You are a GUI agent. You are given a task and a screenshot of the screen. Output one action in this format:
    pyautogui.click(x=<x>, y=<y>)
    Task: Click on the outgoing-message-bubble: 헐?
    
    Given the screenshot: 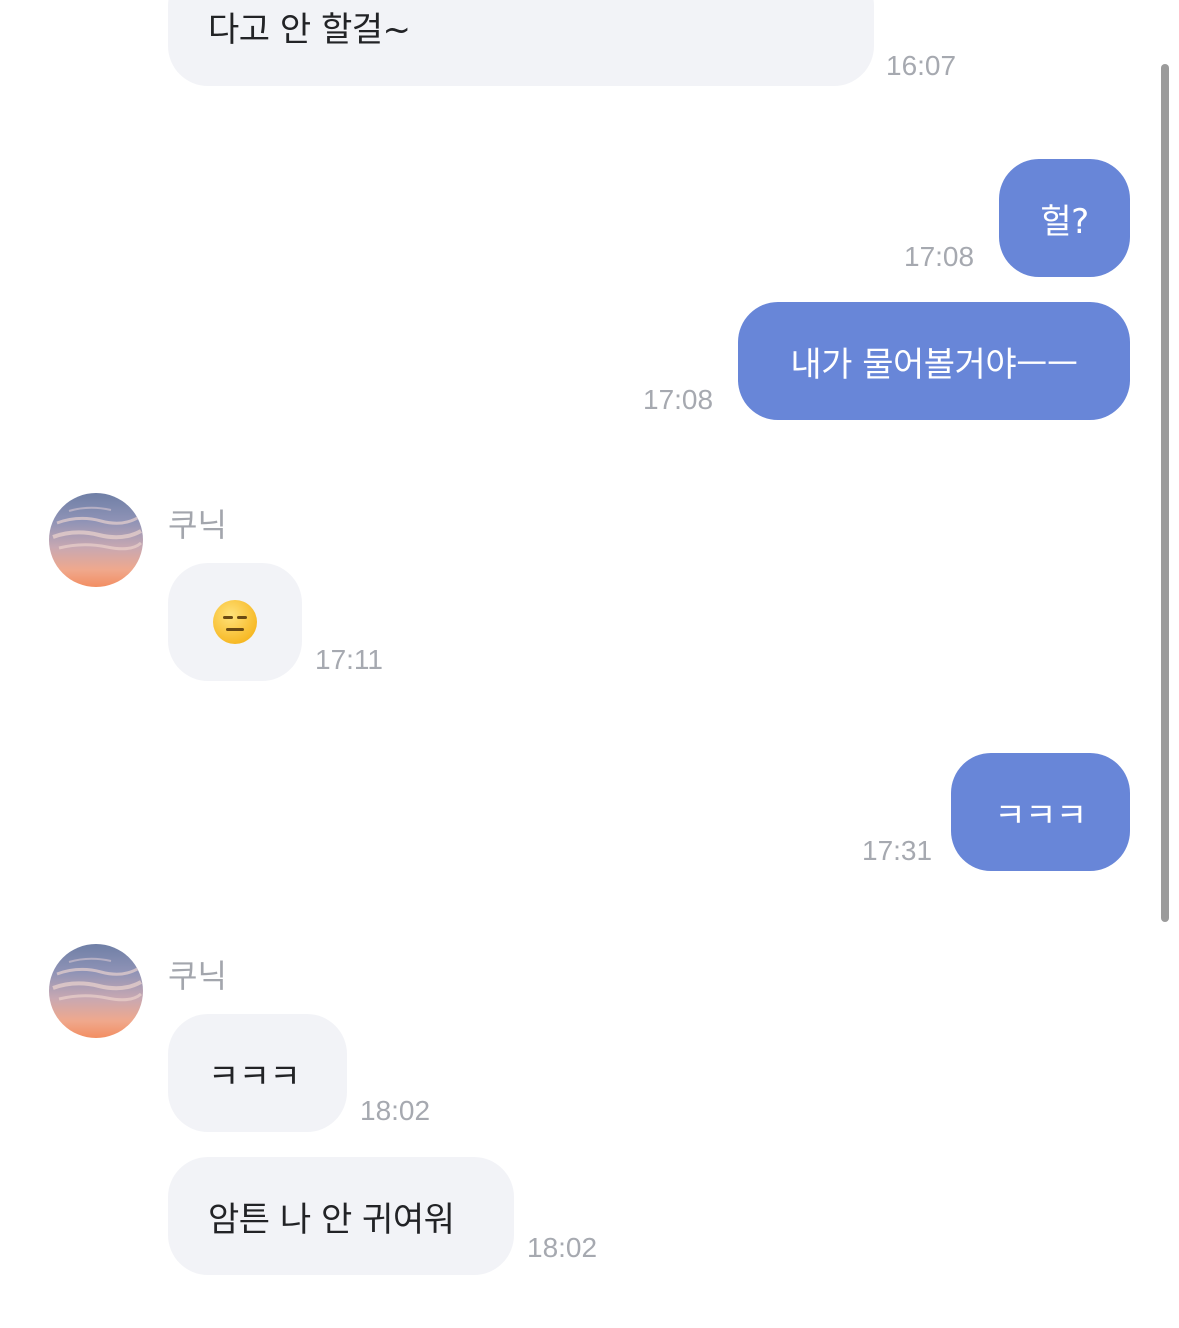 What is the action you would take?
    pyautogui.click(x=1064, y=218)
    